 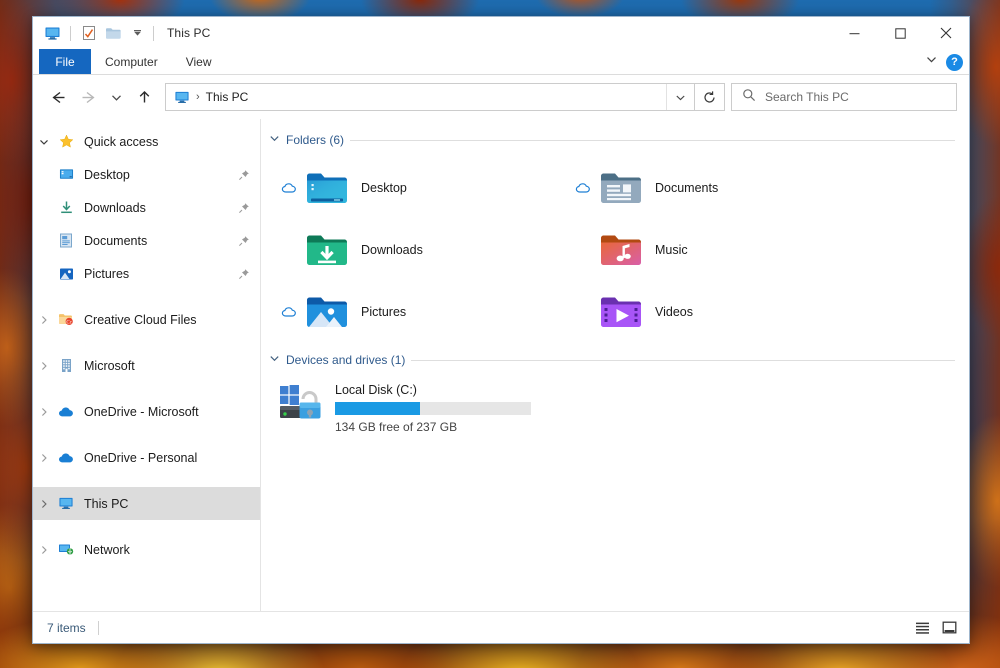 I want to click on details-view-button, so click(x=922, y=628).